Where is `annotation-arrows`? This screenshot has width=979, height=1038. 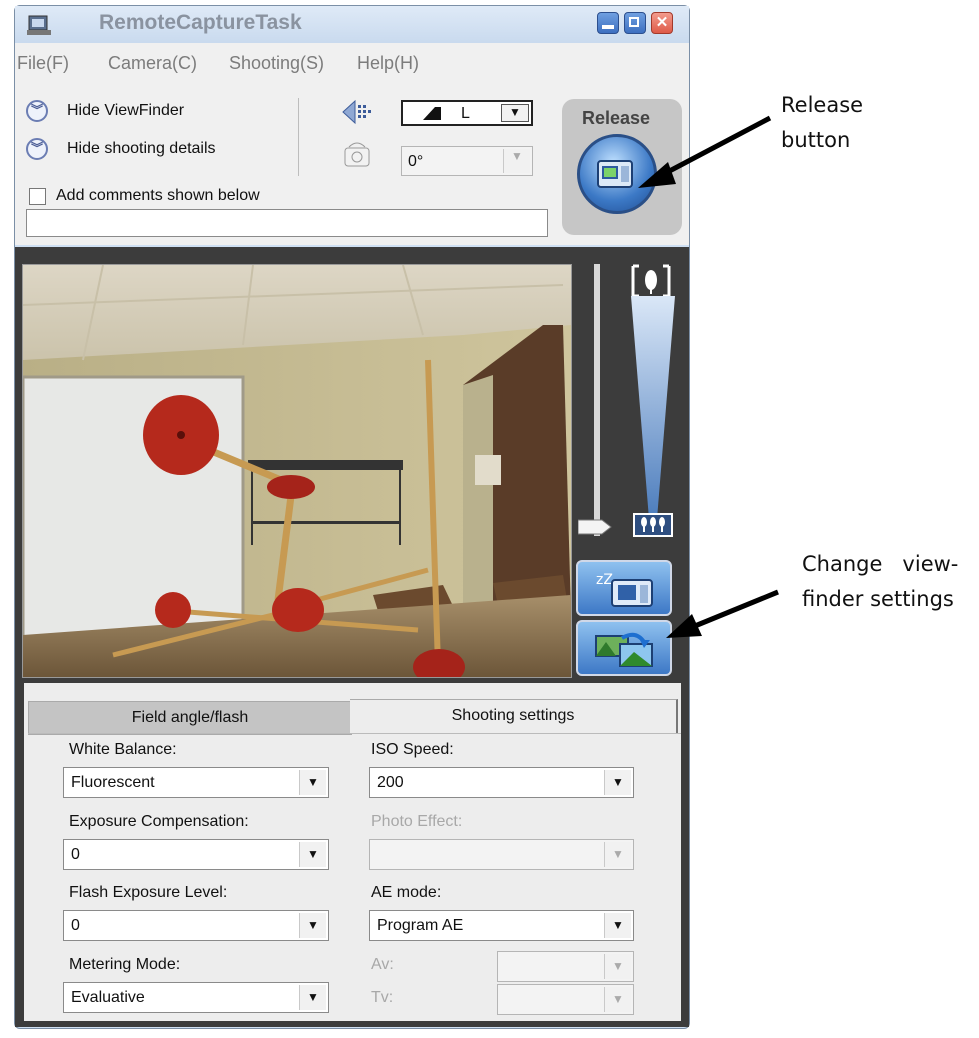 annotation-arrows is located at coordinates (708, 376).